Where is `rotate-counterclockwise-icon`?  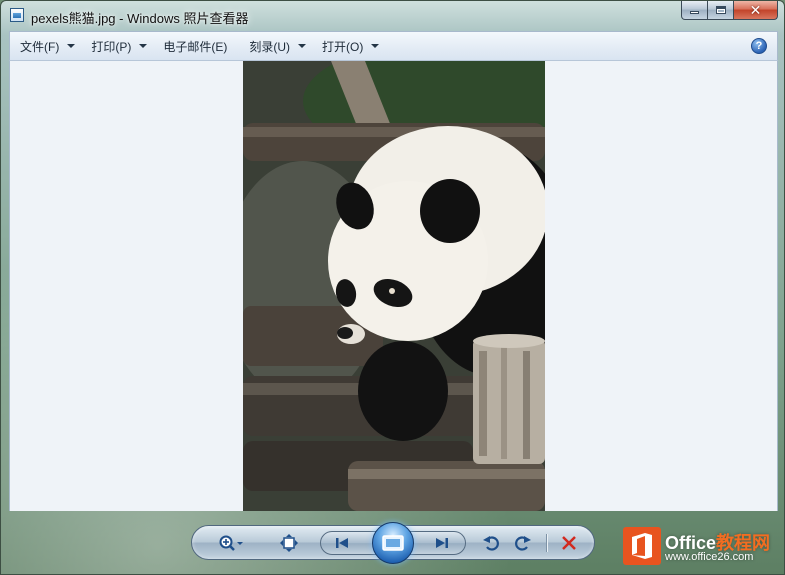
rotate-counterclockwise-icon is located at coordinates (491, 543).